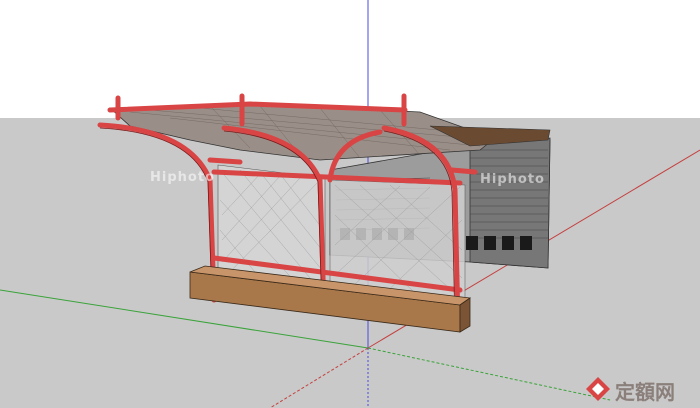 The width and height of the screenshot is (700, 408). Describe the element at coordinates (645, 392) in the screenshot. I see `logo-text: 定額网` at that location.